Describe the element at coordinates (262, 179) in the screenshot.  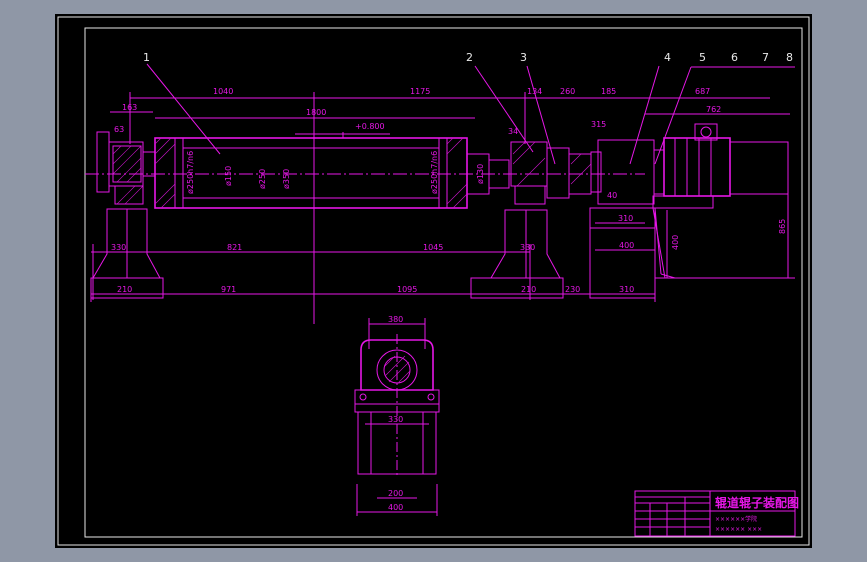
I see `dia-250: ø250` at that location.